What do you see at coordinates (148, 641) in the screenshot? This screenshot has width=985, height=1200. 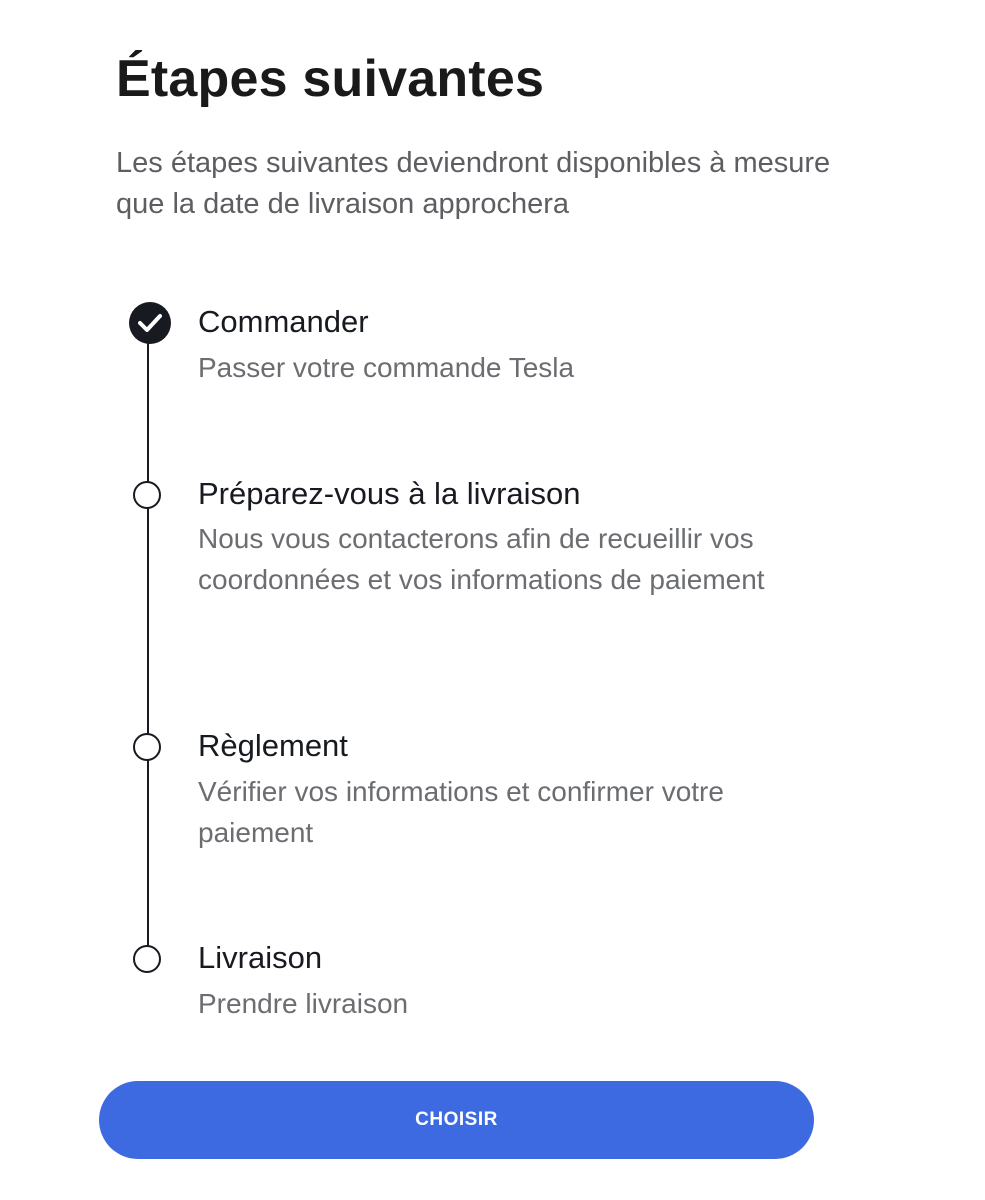 I see `timeline-line` at bounding box center [148, 641].